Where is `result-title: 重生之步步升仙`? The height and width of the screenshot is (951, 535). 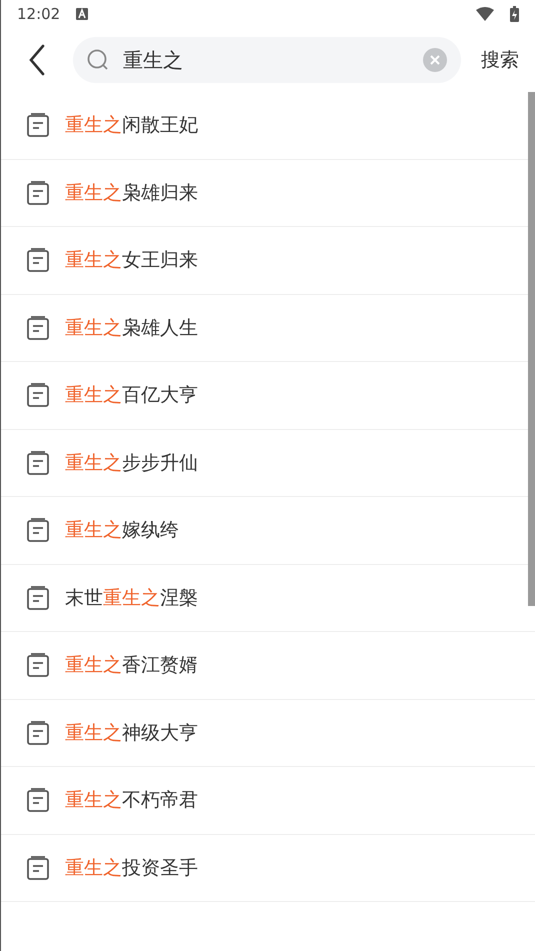 result-title: 重生之步步升仙 is located at coordinates (131, 462).